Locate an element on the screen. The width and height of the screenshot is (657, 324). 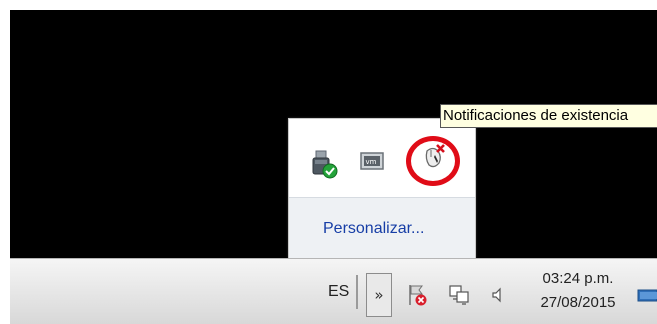
taskbar-divider is located at coordinates (357, 292).